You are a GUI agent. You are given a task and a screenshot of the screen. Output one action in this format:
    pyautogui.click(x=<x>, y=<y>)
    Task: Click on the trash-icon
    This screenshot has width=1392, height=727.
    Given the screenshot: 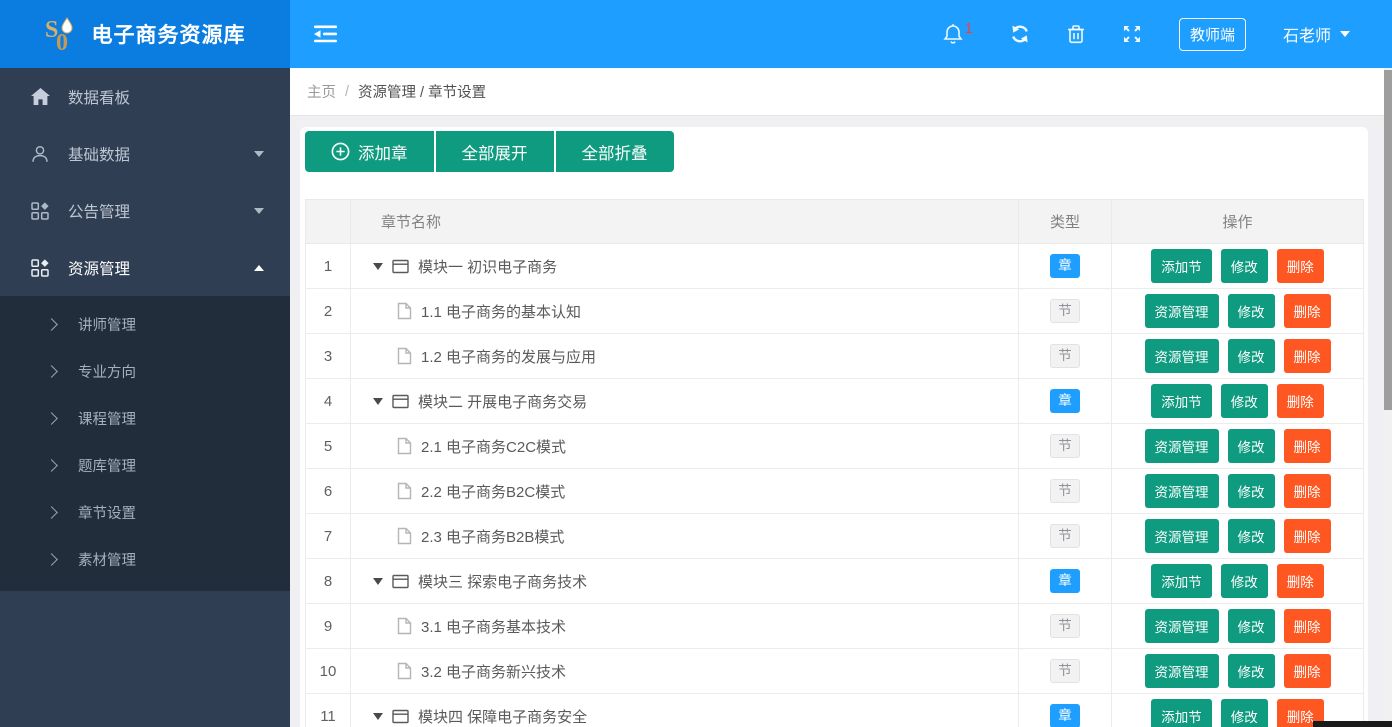 What is the action you would take?
    pyautogui.click(x=1076, y=34)
    